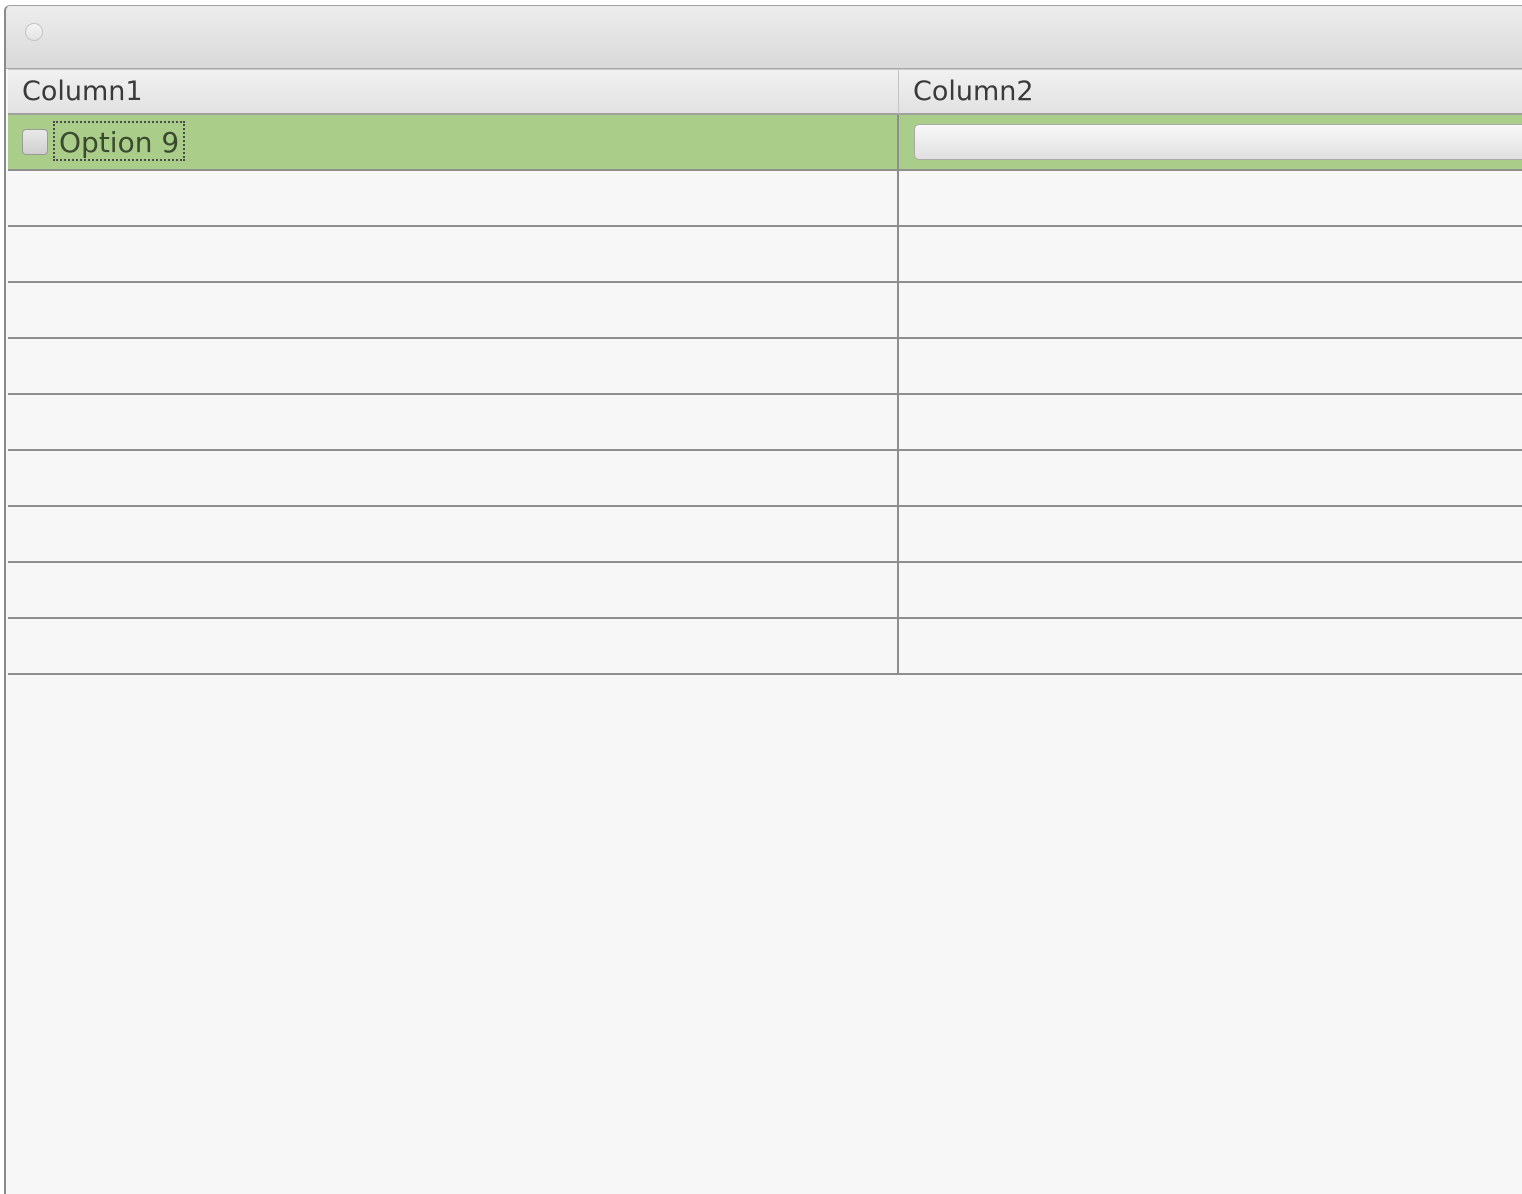  I want to click on option-label: Option 9, so click(119, 141).